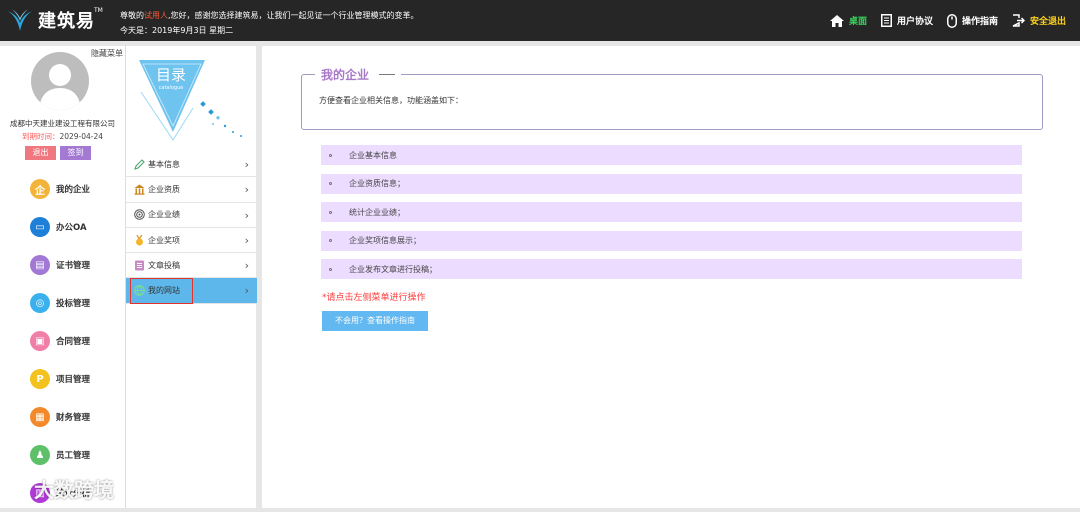  Describe the element at coordinates (40, 265) in the screenshot. I see `certificate-icon: ▤` at that location.